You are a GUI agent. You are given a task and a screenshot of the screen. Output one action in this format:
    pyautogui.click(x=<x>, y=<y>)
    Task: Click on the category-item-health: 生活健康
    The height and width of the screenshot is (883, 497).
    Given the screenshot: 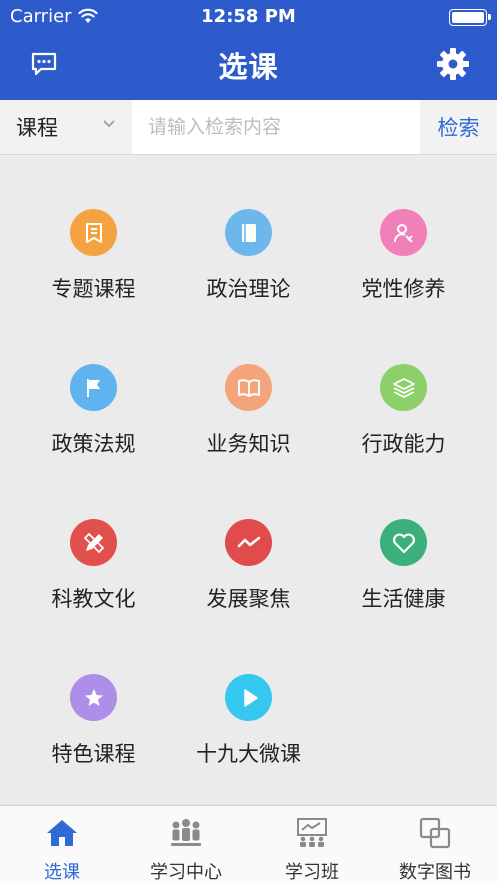 What is the action you would take?
    pyautogui.click(x=403, y=542)
    